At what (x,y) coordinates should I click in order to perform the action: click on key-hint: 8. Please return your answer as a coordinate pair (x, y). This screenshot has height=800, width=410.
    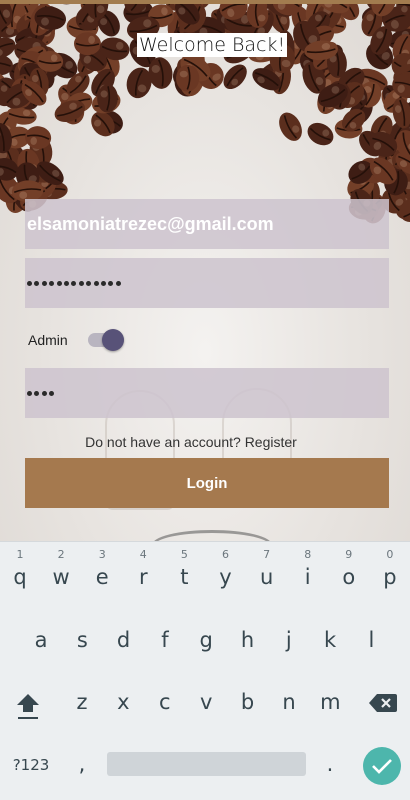
    Looking at the image, I should click on (308, 554).